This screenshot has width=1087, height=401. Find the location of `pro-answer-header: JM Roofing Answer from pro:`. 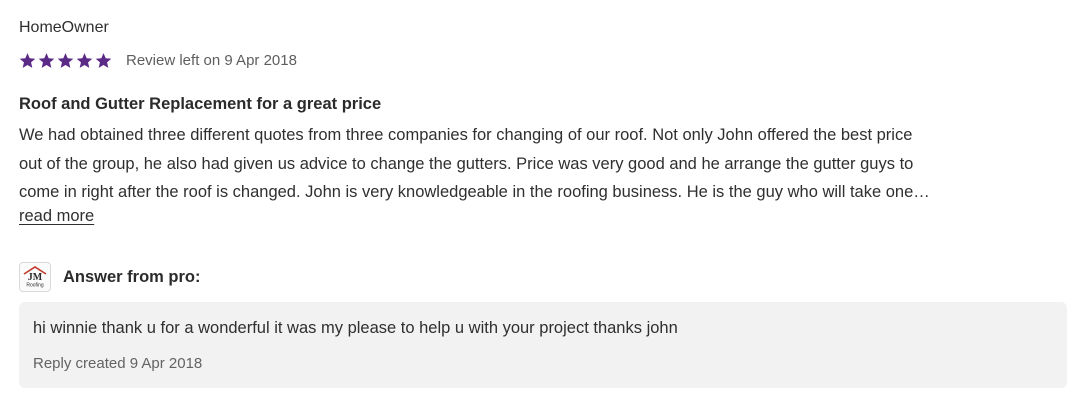

pro-answer-header: JM Roofing Answer from pro: is located at coordinates (110, 277).